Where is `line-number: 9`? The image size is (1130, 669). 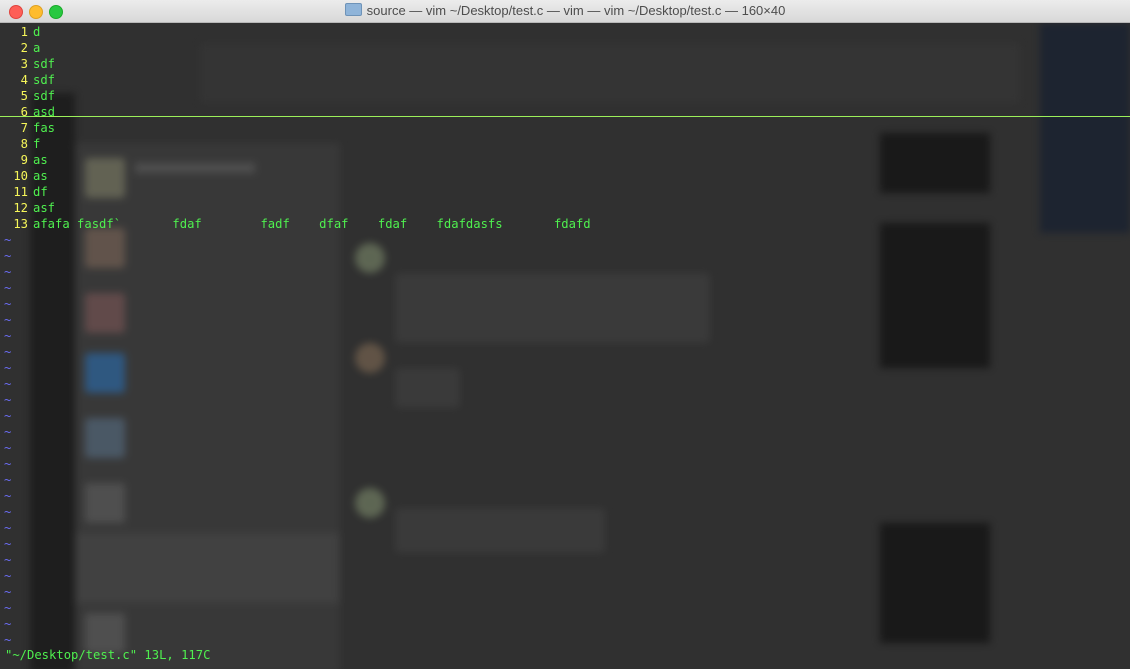 line-number: 9 is located at coordinates (24, 160).